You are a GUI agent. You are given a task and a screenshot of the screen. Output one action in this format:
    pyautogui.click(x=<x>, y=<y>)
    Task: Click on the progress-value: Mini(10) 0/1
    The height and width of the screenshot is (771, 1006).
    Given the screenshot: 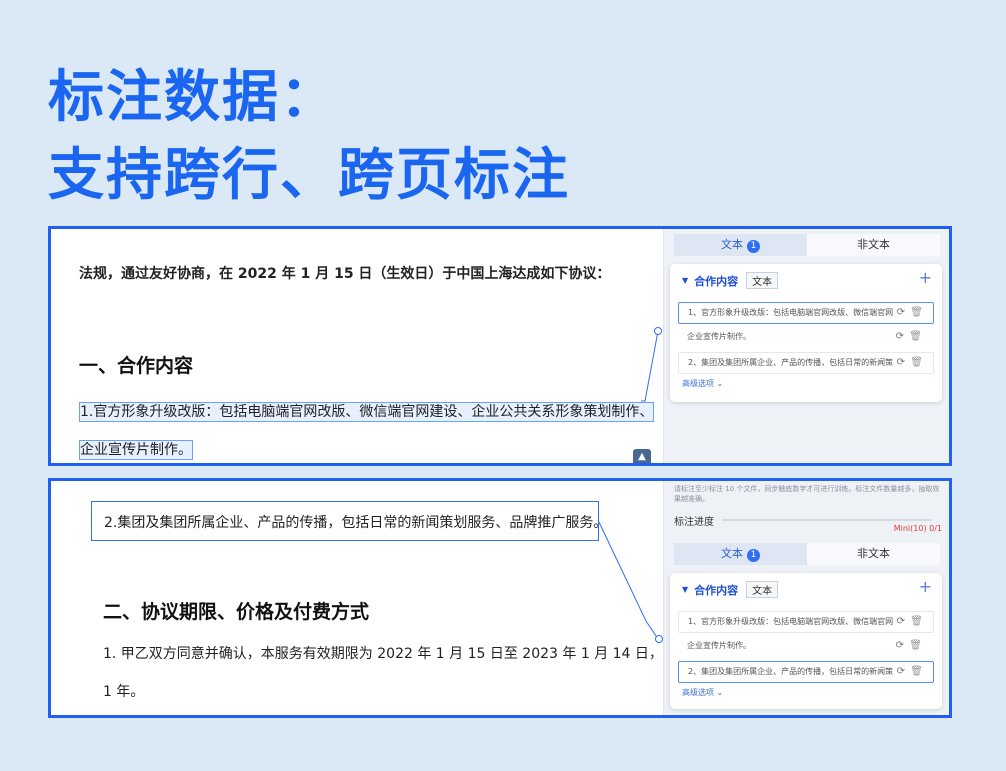 What is the action you would take?
    pyautogui.click(x=917, y=528)
    